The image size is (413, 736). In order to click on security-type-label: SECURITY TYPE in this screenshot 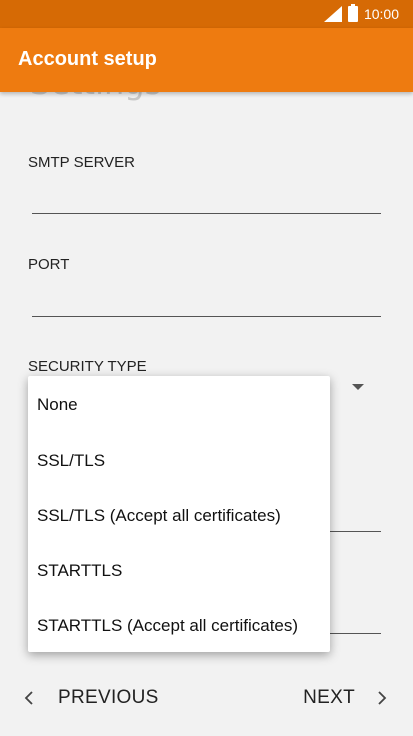, I will do `click(87, 366)`.